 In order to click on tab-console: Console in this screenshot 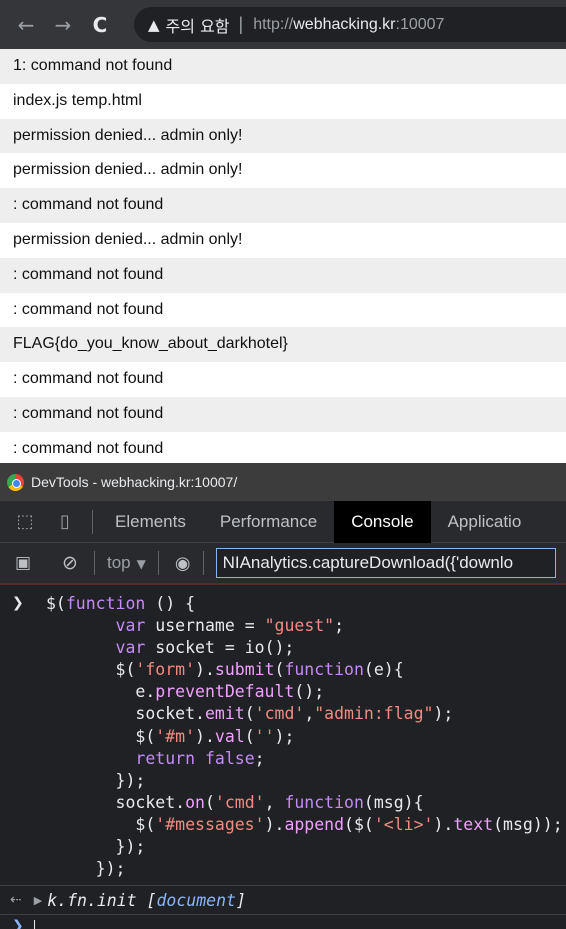, I will do `click(382, 521)`.